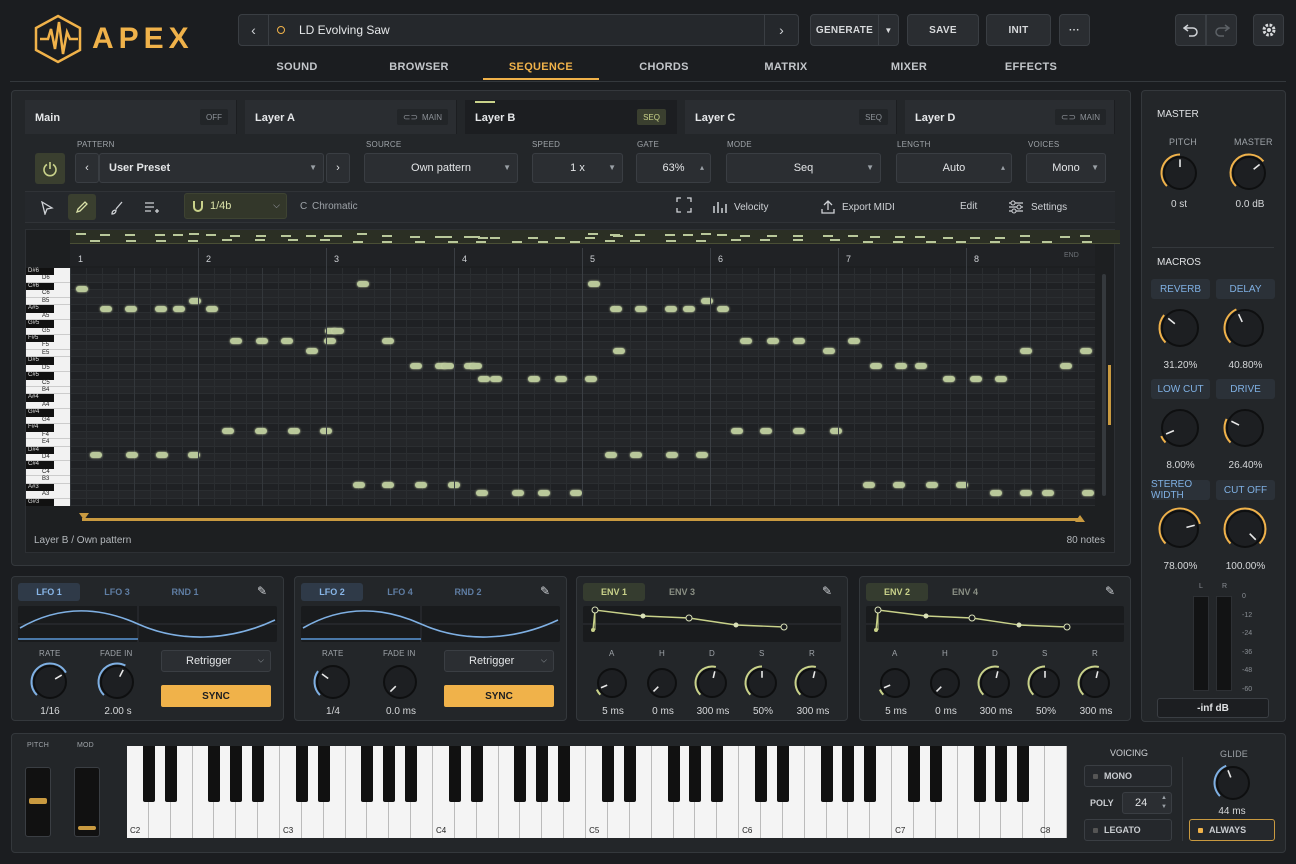 The width and height of the screenshot is (1296, 864). What do you see at coordinates (1190, 30) in the screenshot?
I see `undo-button` at bounding box center [1190, 30].